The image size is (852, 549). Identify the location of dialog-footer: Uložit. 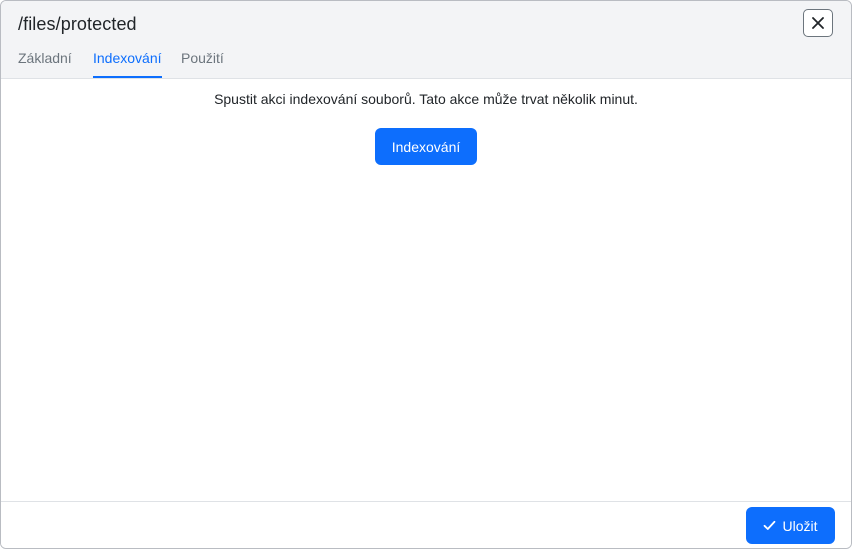
(426, 524).